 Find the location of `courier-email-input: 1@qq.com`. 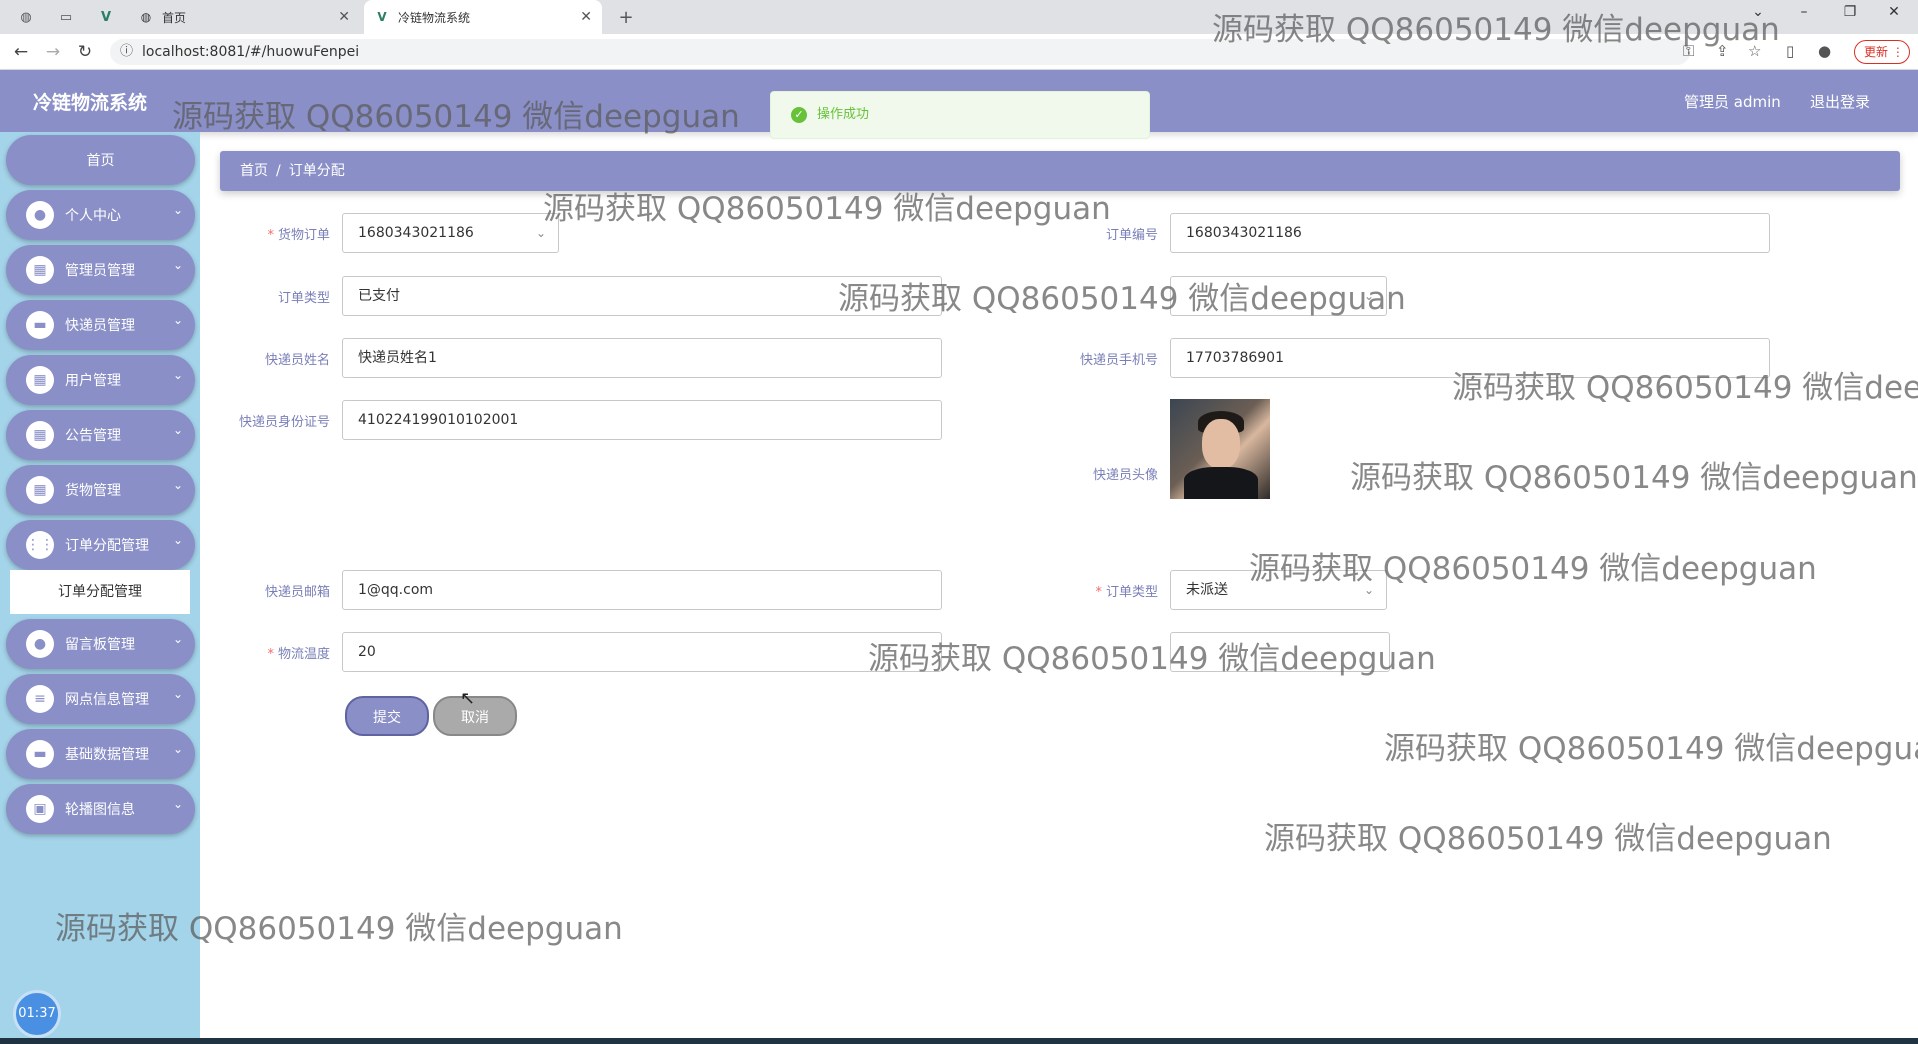

courier-email-input: 1@qq.com is located at coordinates (642, 590).